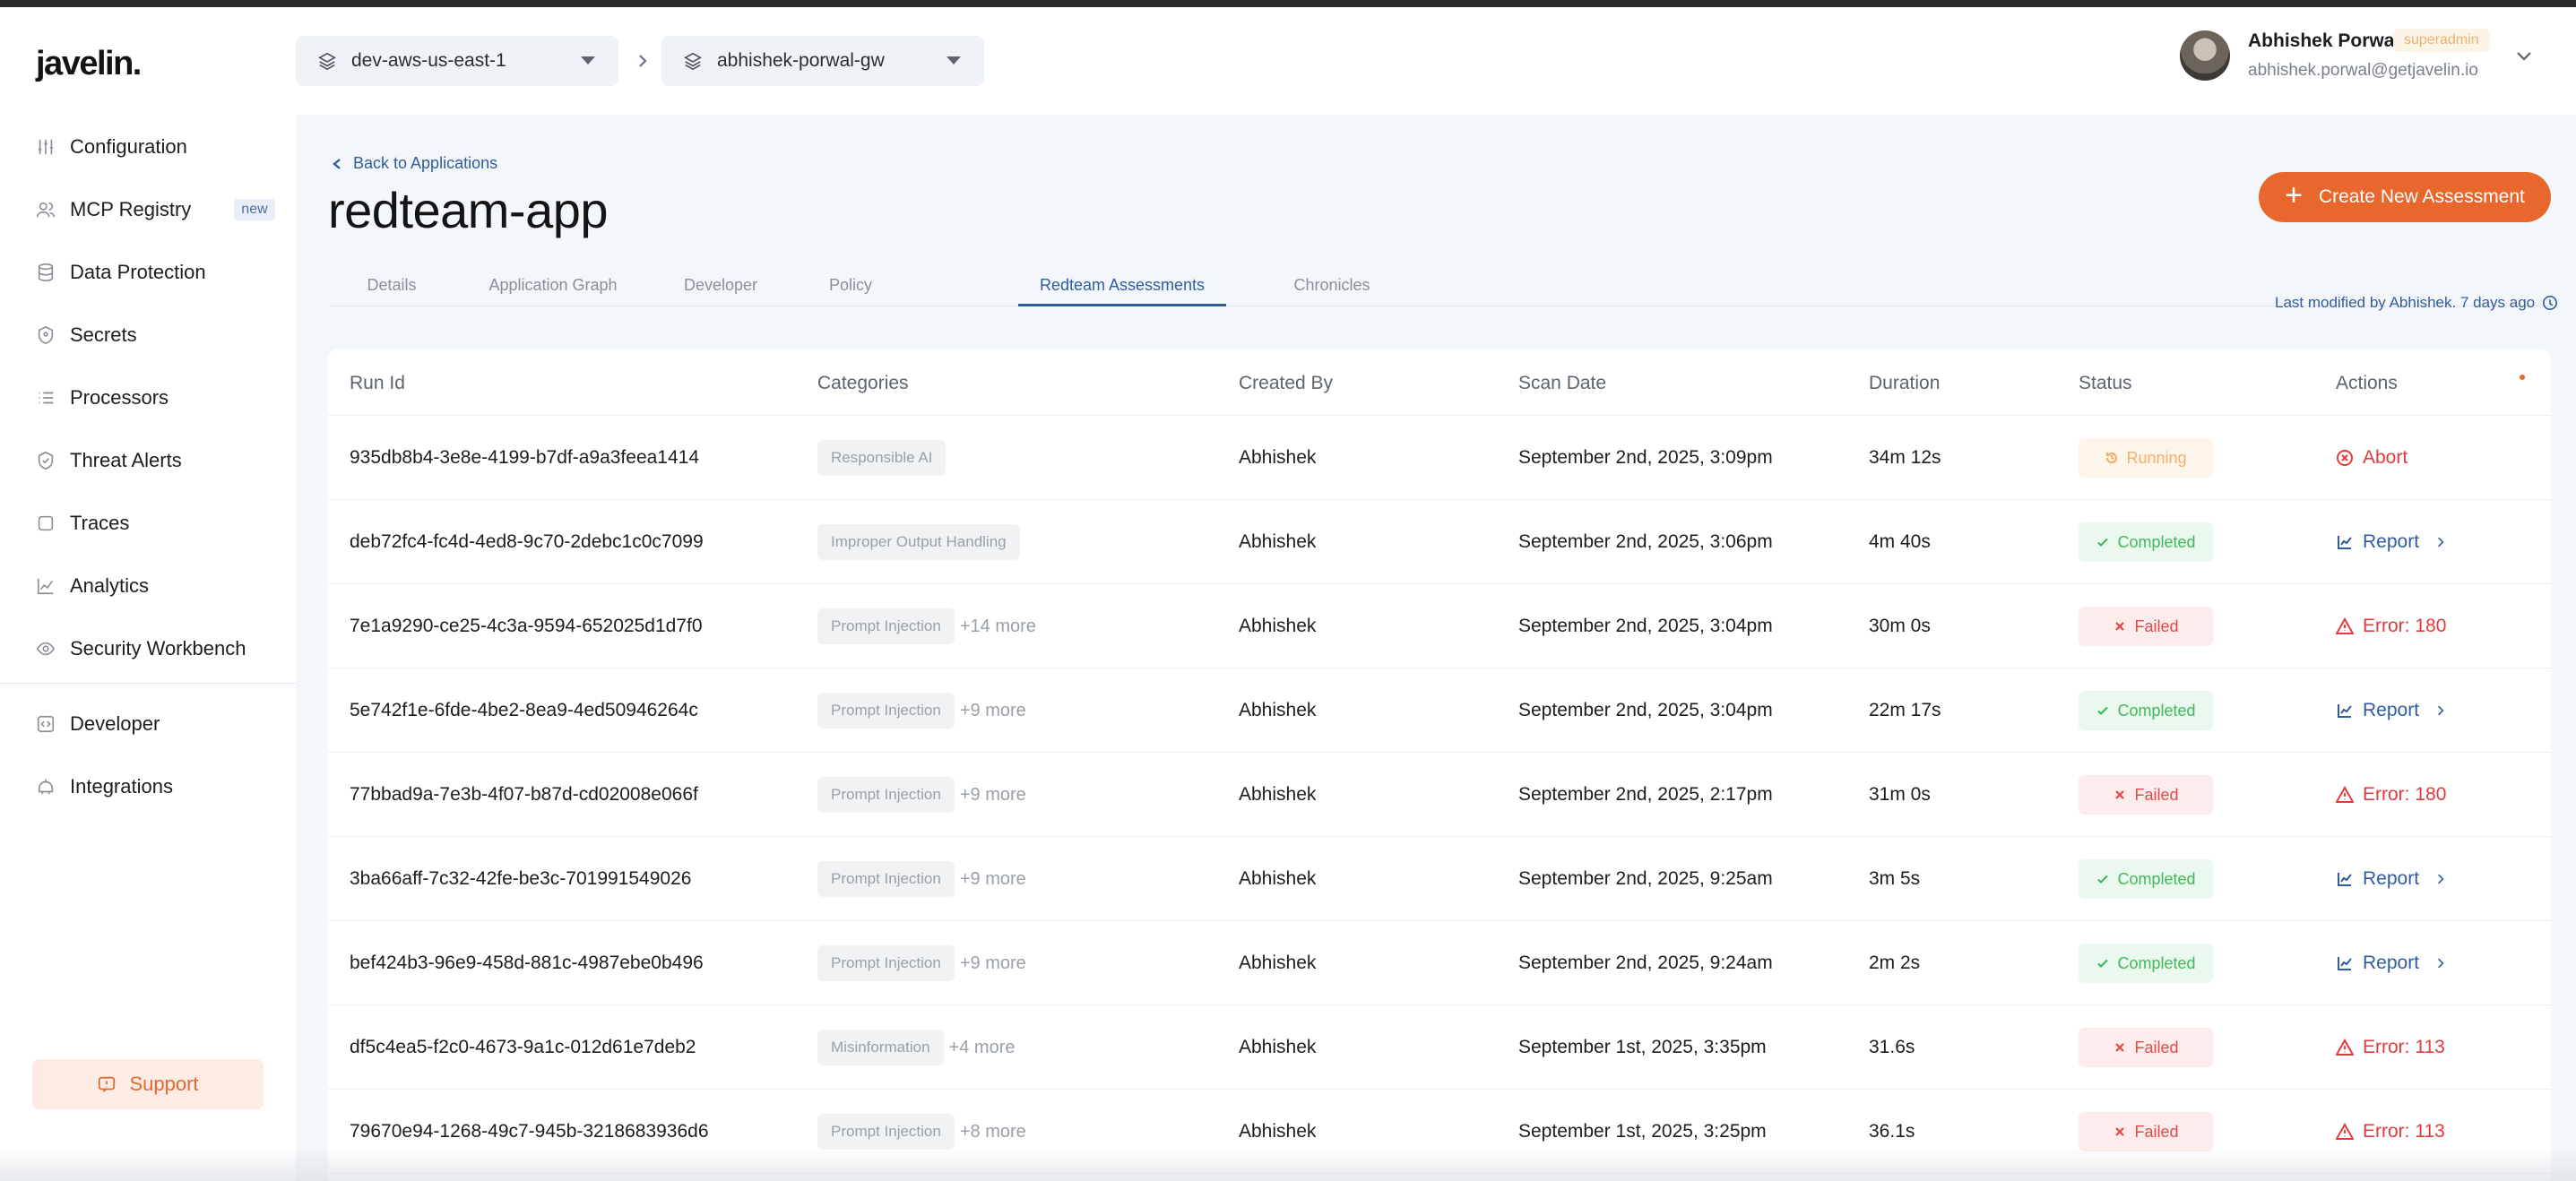 The image size is (2576, 1181). Describe the element at coordinates (851, 291) in the screenshot. I see `tab-policy: Policy` at that location.